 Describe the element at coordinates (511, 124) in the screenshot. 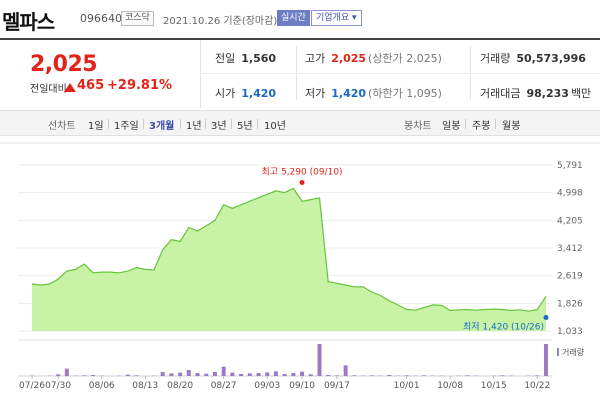

I see `candle-monthly: 월봉` at that location.